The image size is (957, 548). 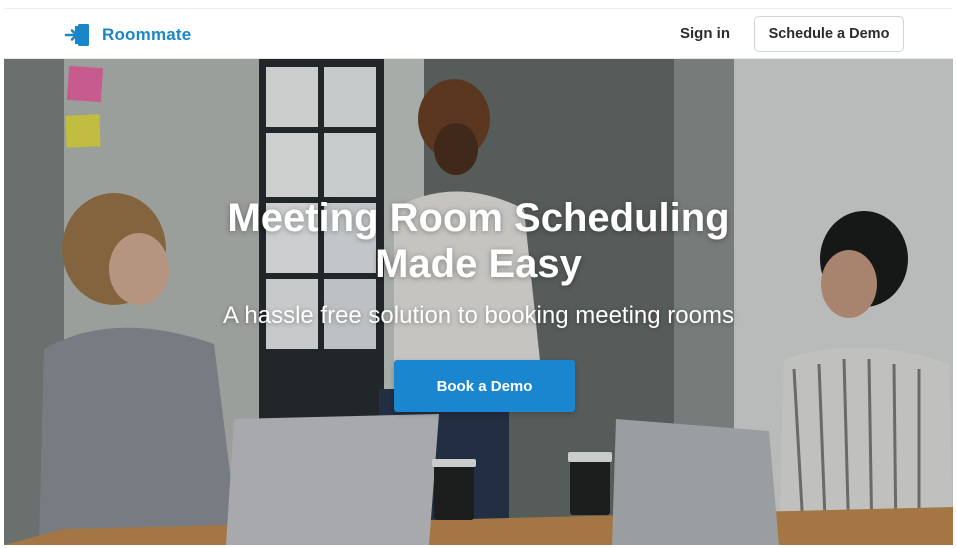 What do you see at coordinates (478, 33) in the screenshot?
I see `top-navbar: Roommate Sign in Schedule a Demo` at bounding box center [478, 33].